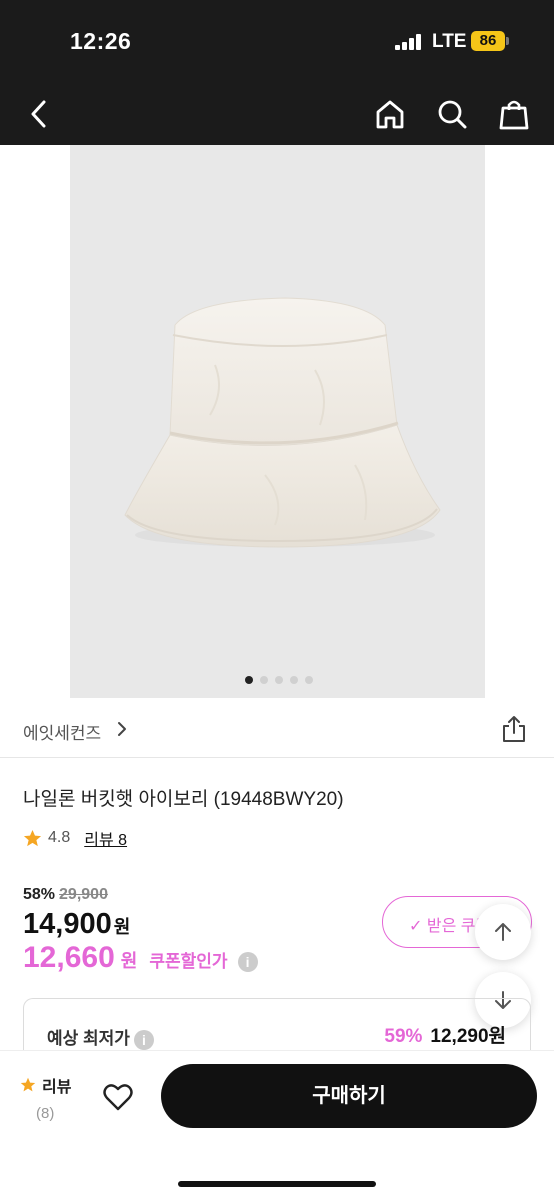  What do you see at coordinates (67, 924) in the screenshot?
I see `sale-price: 14,900` at bounding box center [67, 924].